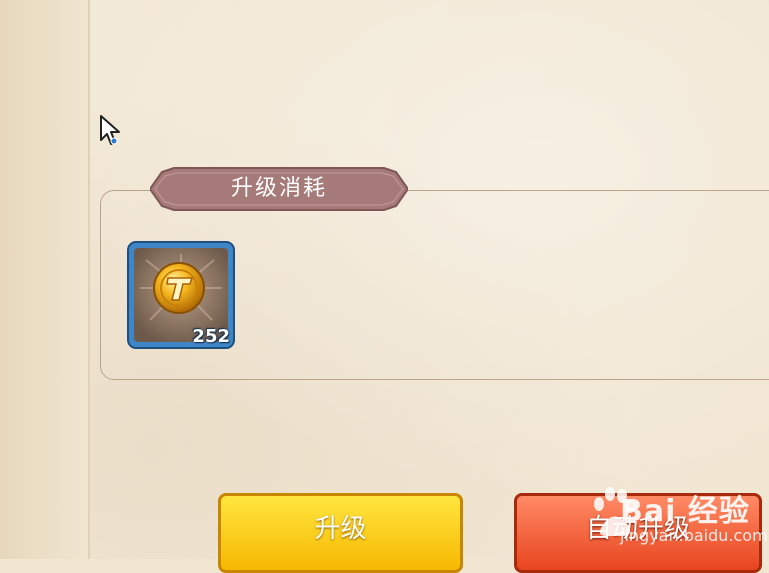 This screenshot has height=573, width=769. Describe the element at coordinates (45, 279) in the screenshot. I see `left-panel-edge` at that location.